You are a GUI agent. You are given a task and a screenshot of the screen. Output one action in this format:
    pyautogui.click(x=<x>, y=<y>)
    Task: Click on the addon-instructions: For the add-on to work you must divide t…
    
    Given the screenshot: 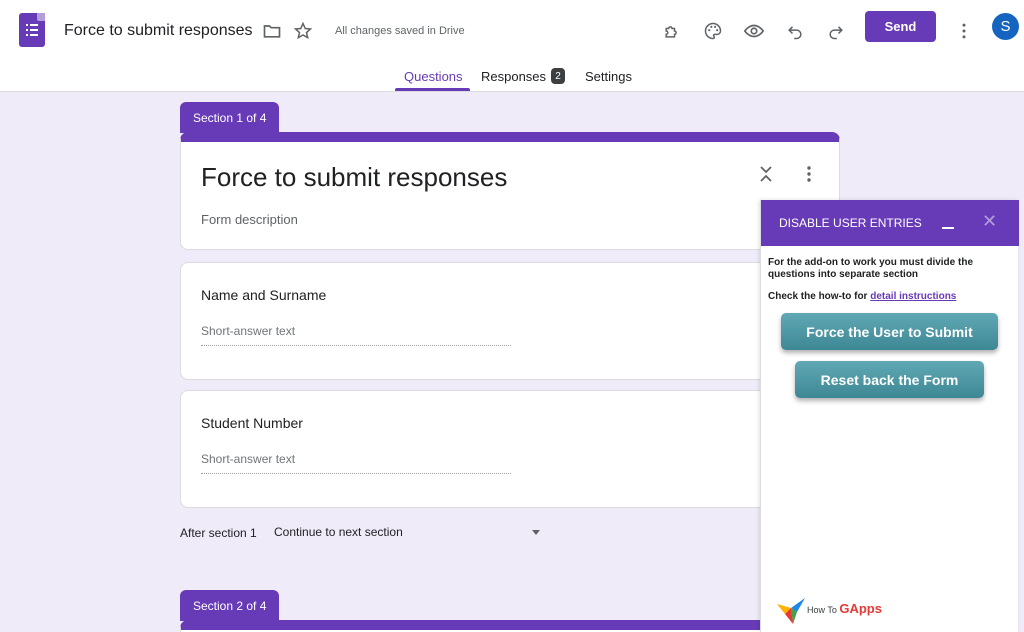 What is the action you would take?
    pyautogui.click(x=871, y=268)
    